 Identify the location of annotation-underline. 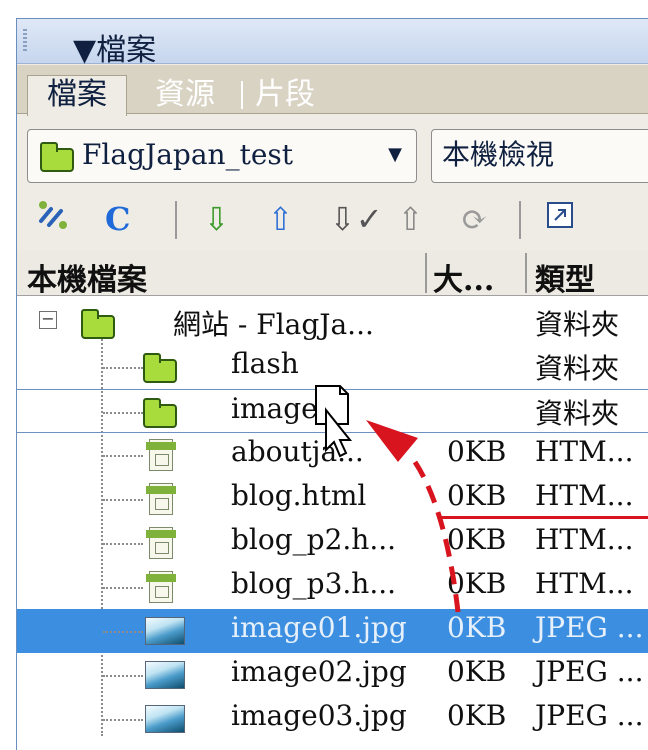
(544, 517).